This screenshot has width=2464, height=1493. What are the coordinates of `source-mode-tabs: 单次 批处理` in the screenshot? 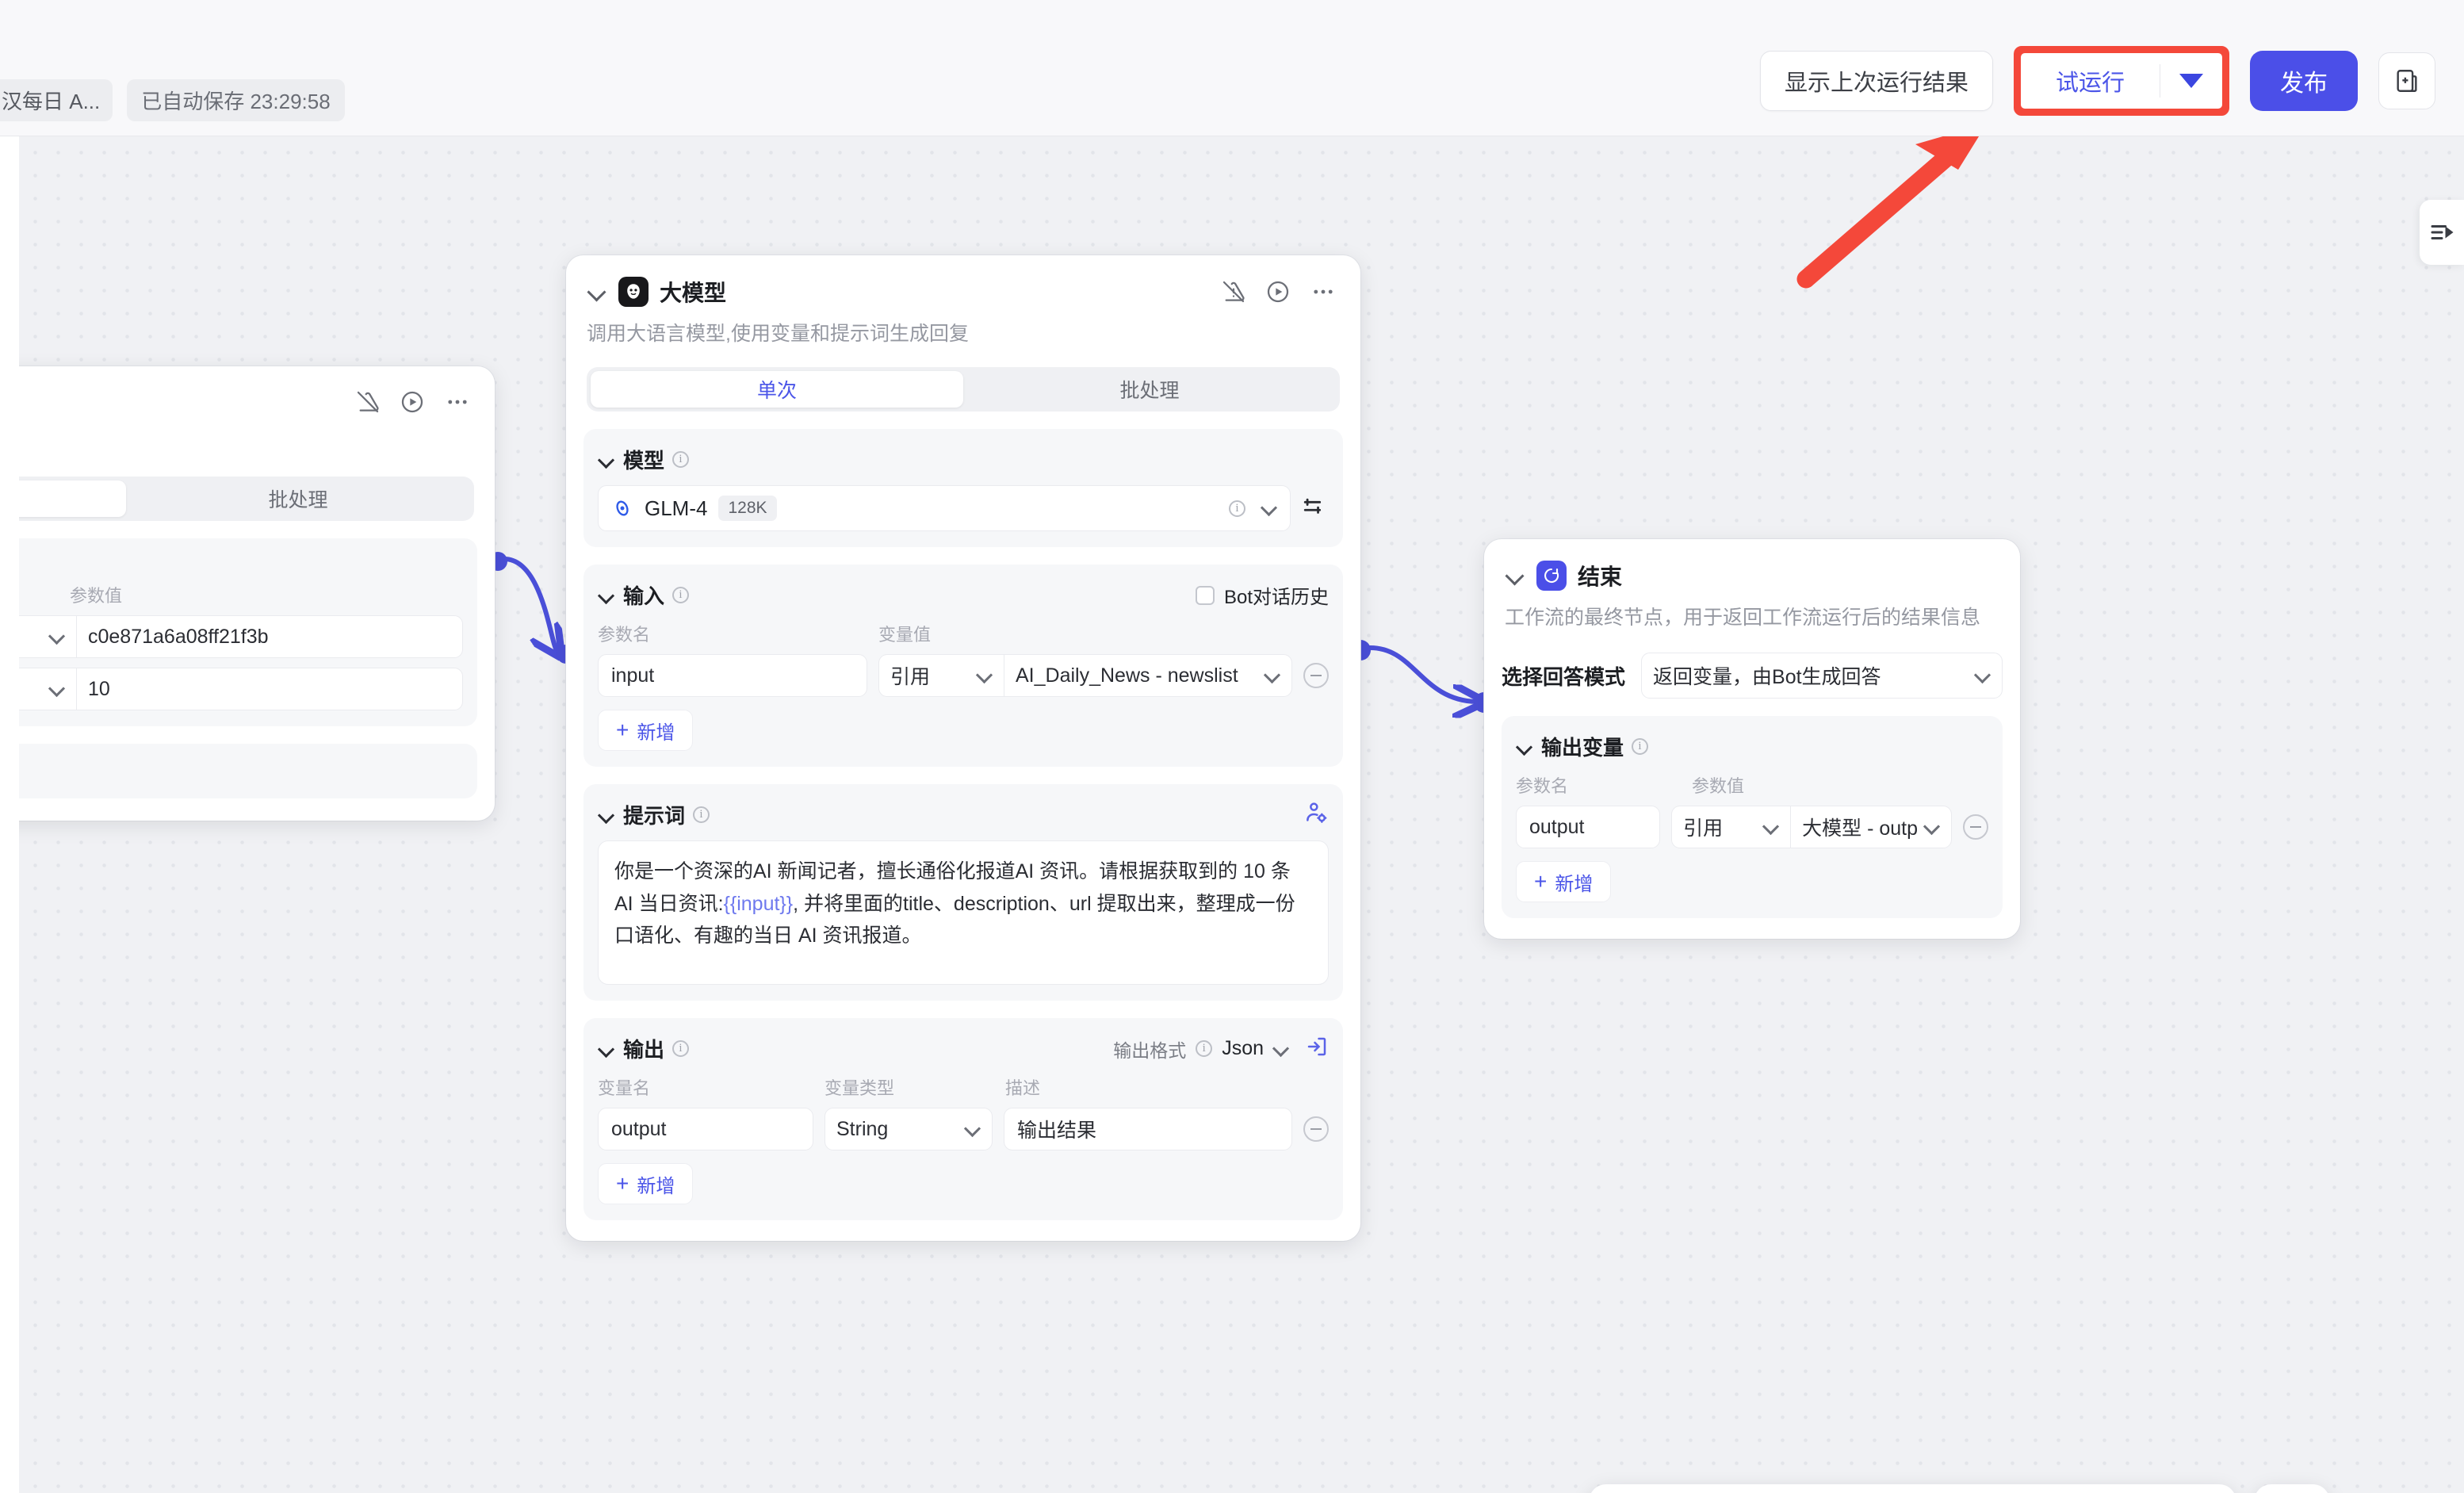 It's located at (246, 499).